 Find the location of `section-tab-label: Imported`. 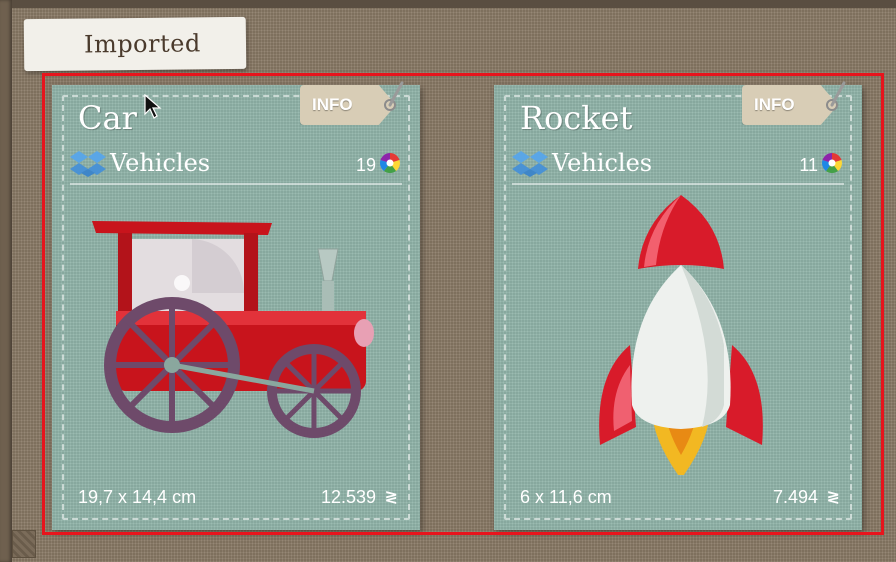

section-tab-label: Imported is located at coordinates (142, 44).